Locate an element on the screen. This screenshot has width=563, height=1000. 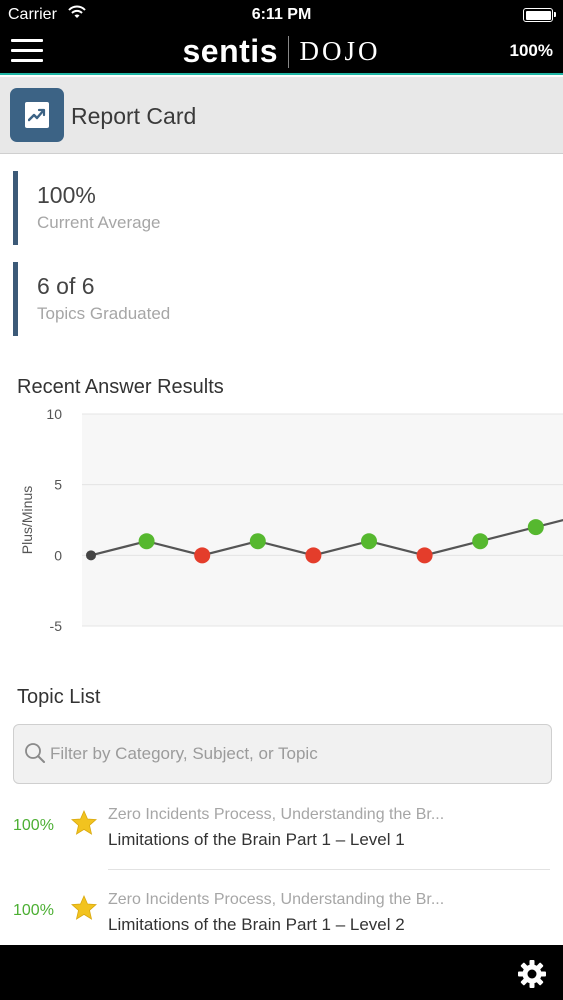
search-field is located at coordinates (282, 754).